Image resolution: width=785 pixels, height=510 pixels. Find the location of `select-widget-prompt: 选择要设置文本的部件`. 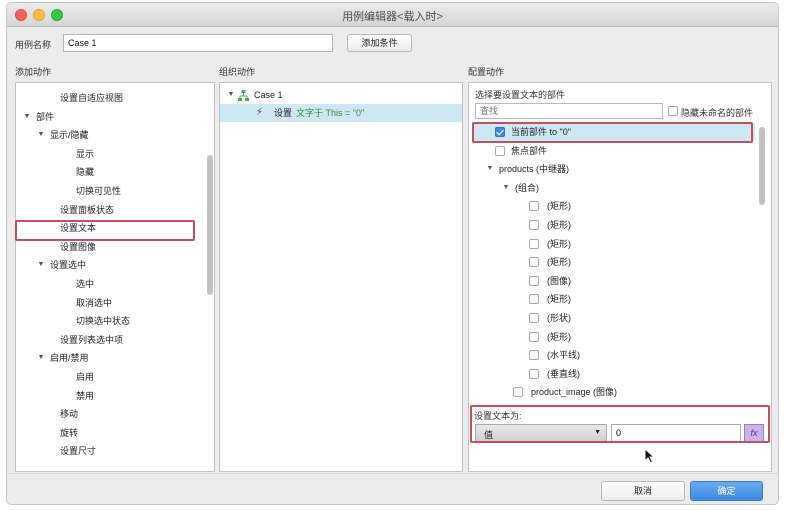

select-widget-prompt: 选择要设置文本的部件 is located at coordinates (520, 95).